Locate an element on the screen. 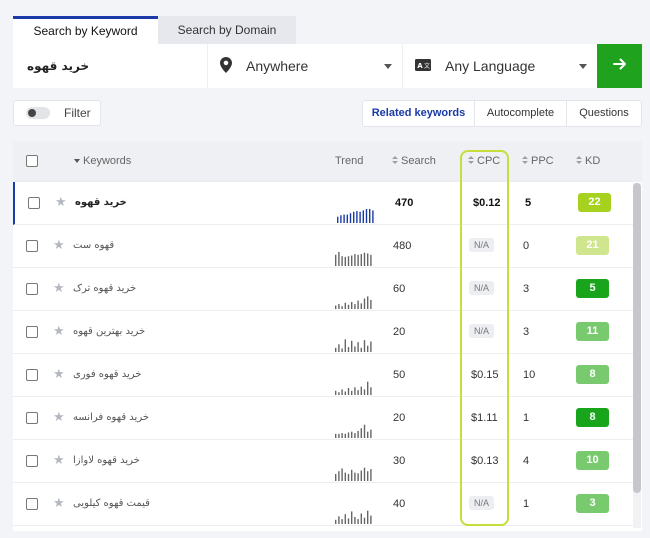 The image size is (650, 538). table-row: ★ قهوه ست 480 N/A 0 21 is located at coordinates (323, 246).